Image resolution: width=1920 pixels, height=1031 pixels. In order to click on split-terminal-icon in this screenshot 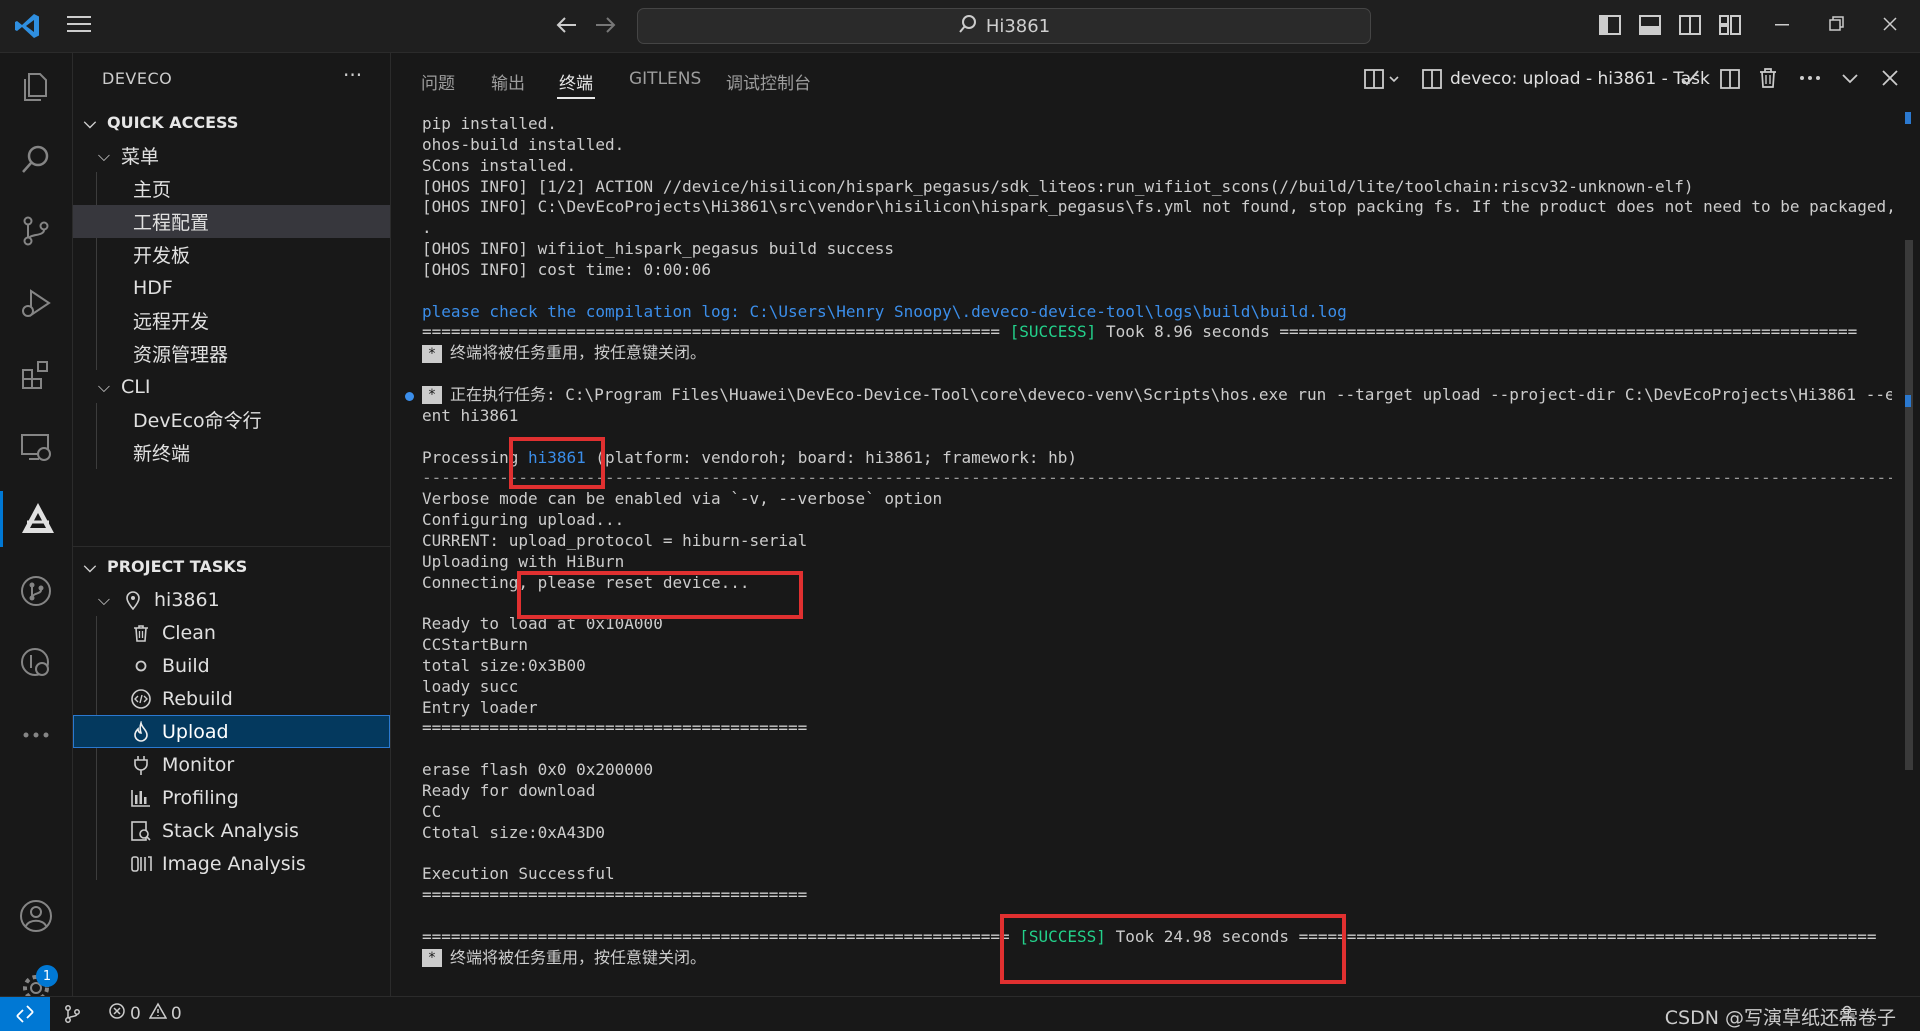, I will do `click(1731, 79)`.